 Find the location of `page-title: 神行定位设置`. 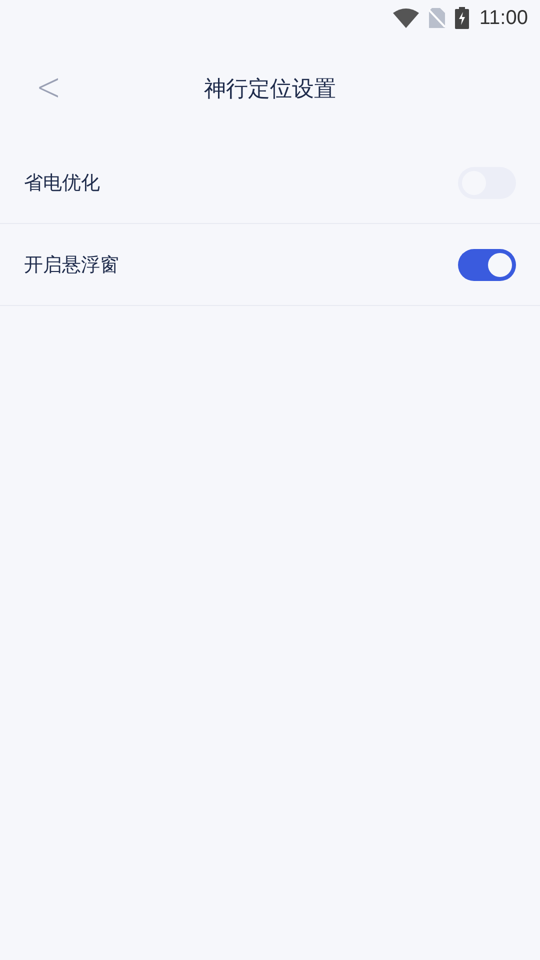

page-title: 神行定位设置 is located at coordinates (270, 90).